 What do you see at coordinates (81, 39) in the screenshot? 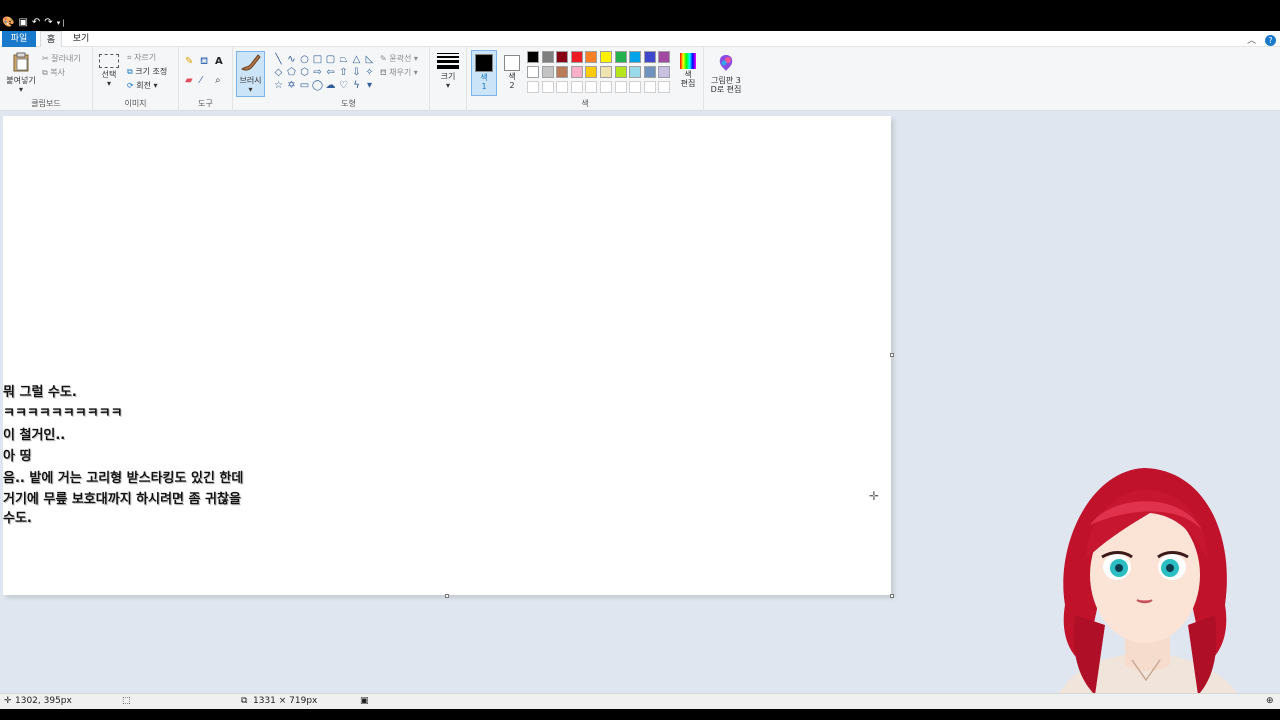
I see `tab-view: 보기` at bounding box center [81, 39].